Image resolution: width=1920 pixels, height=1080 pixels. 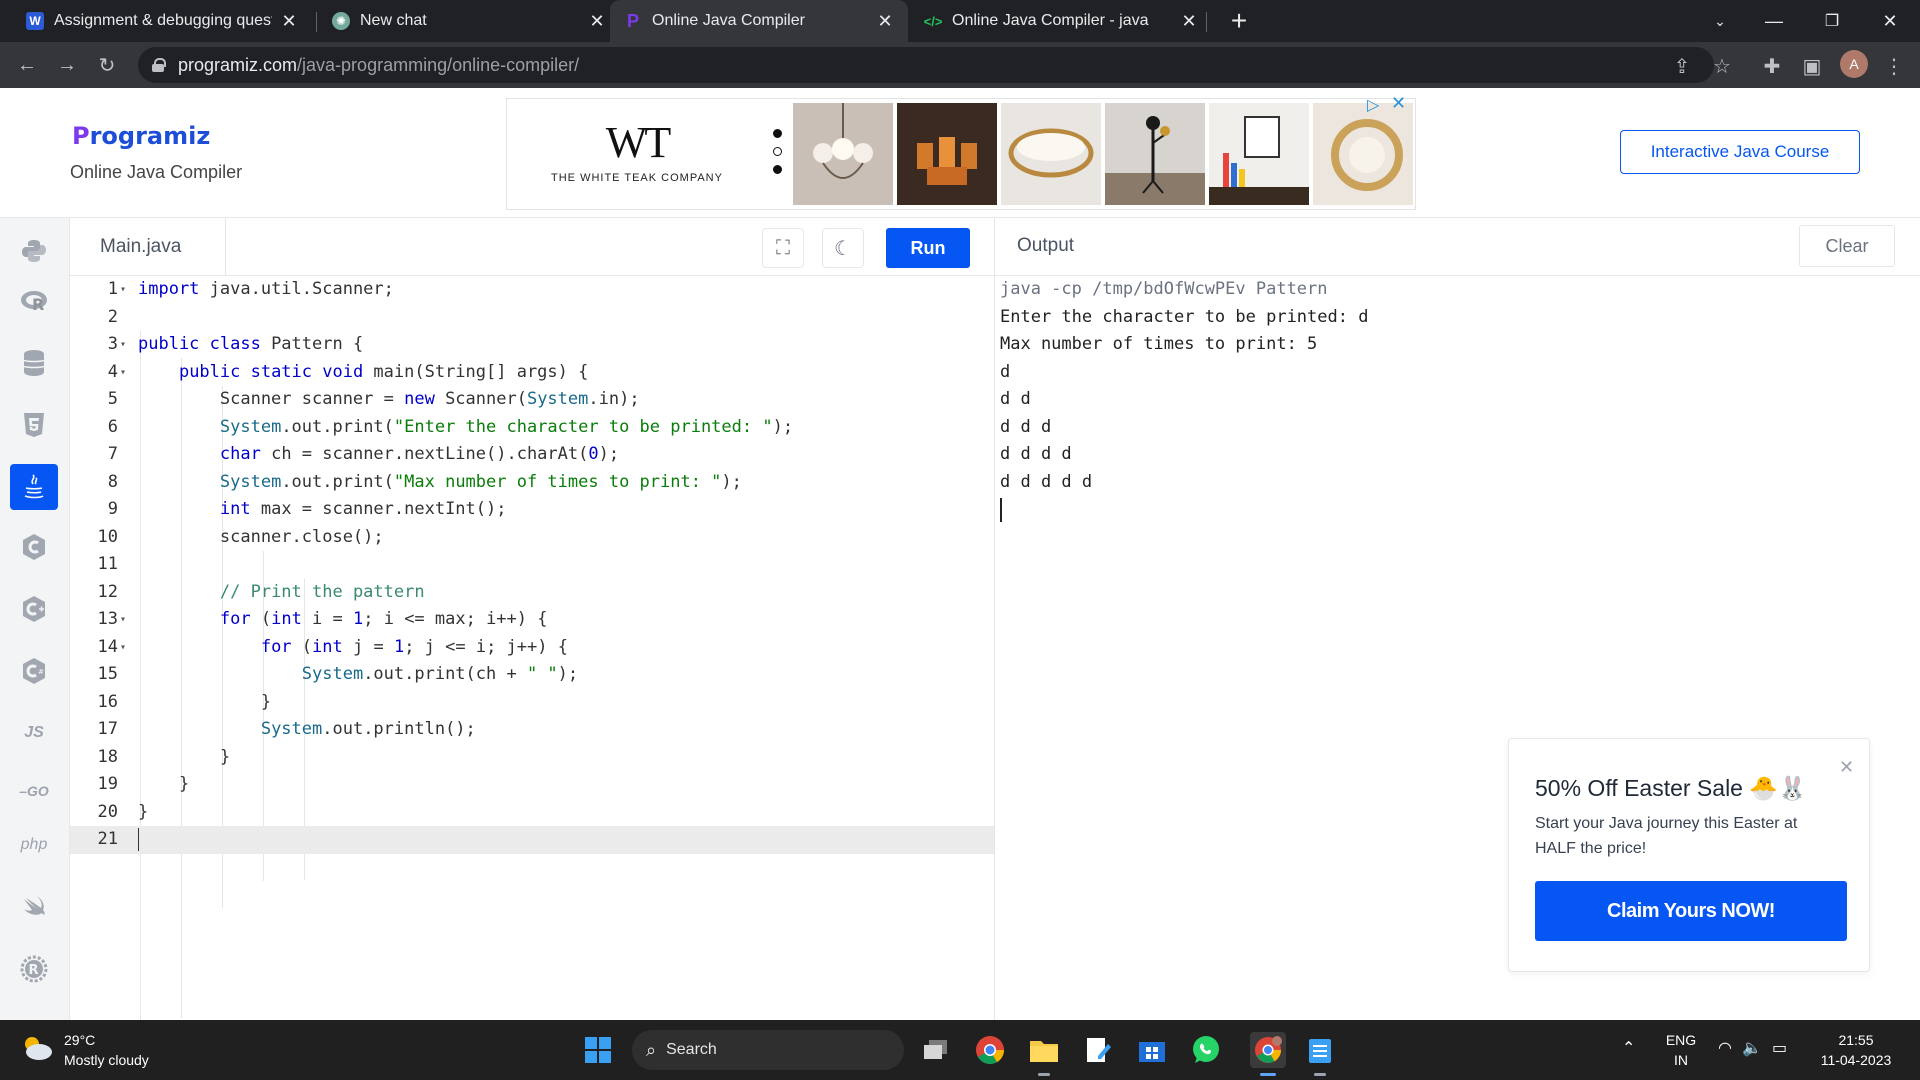 I want to click on claim-yours-now-button: Claim Yours NOW!, so click(x=1691, y=911).